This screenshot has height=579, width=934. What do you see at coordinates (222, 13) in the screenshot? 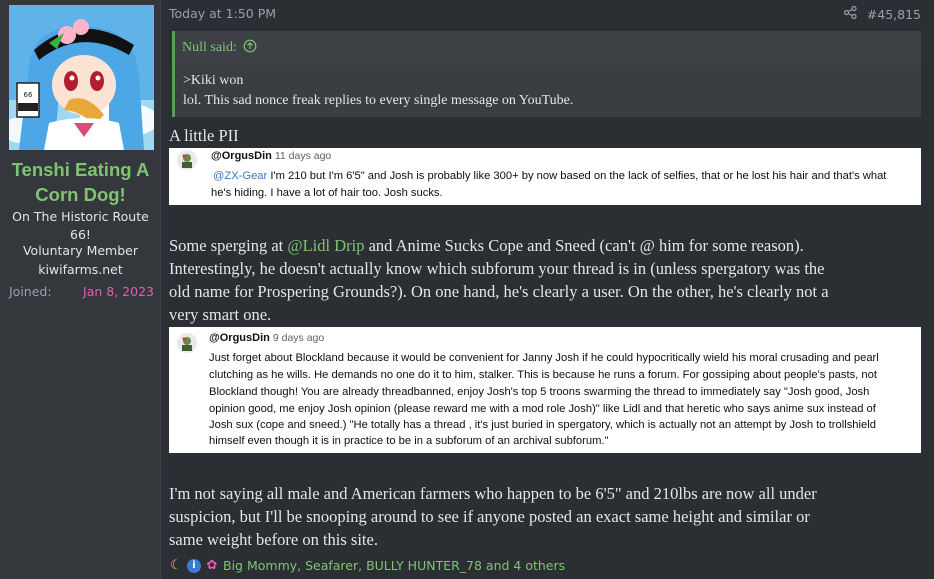
I see `post-timestamp: Today at 1:50 PM` at bounding box center [222, 13].